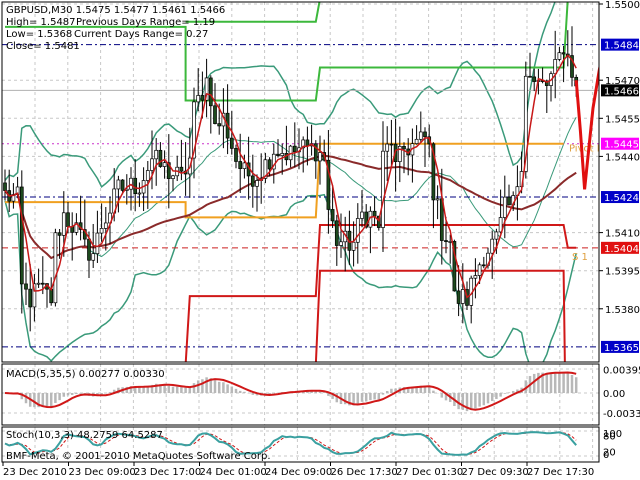  Describe the element at coordinates (621, 414) in the screenshot. I see `macd-tick-label: -0.0033` at that location.